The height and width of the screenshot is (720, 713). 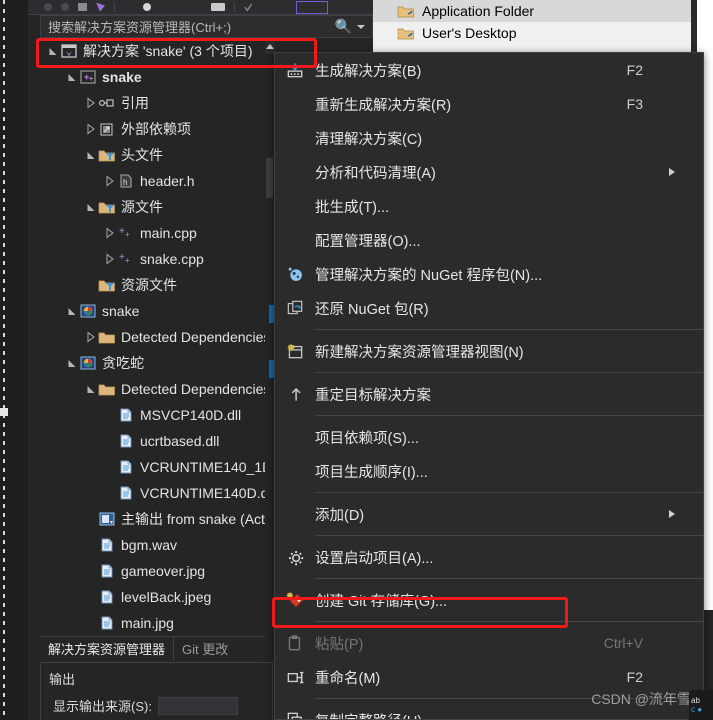 I want to click on collapse-all-icon, so click(x=218, y=7).